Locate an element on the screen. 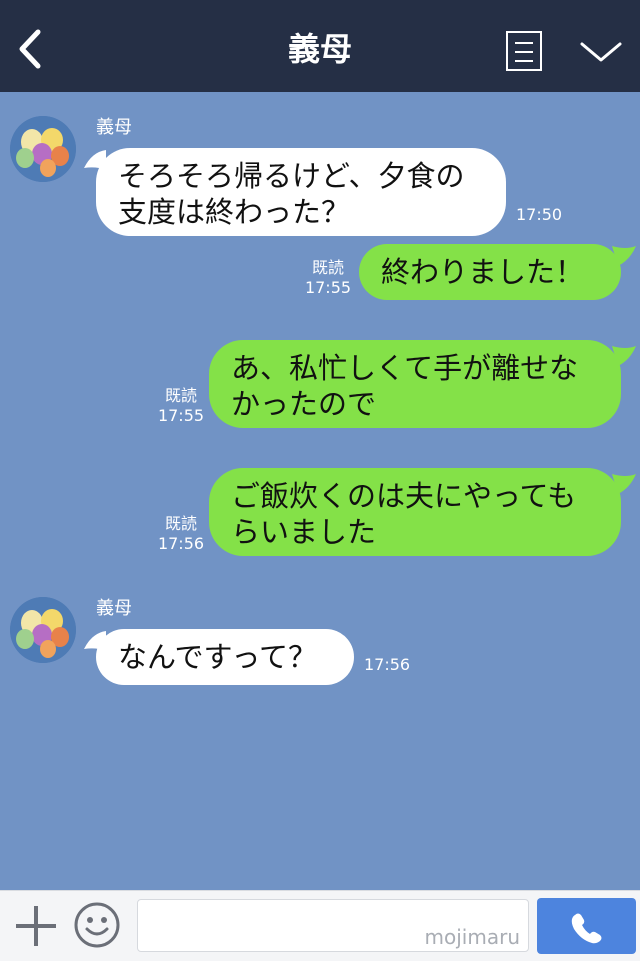 The height and width of the screenshot is (961, 640). message-bubble-incoming: そろそろ帰るけど、夕食の 支度は終わった？ is located at coordinates (301, 192).